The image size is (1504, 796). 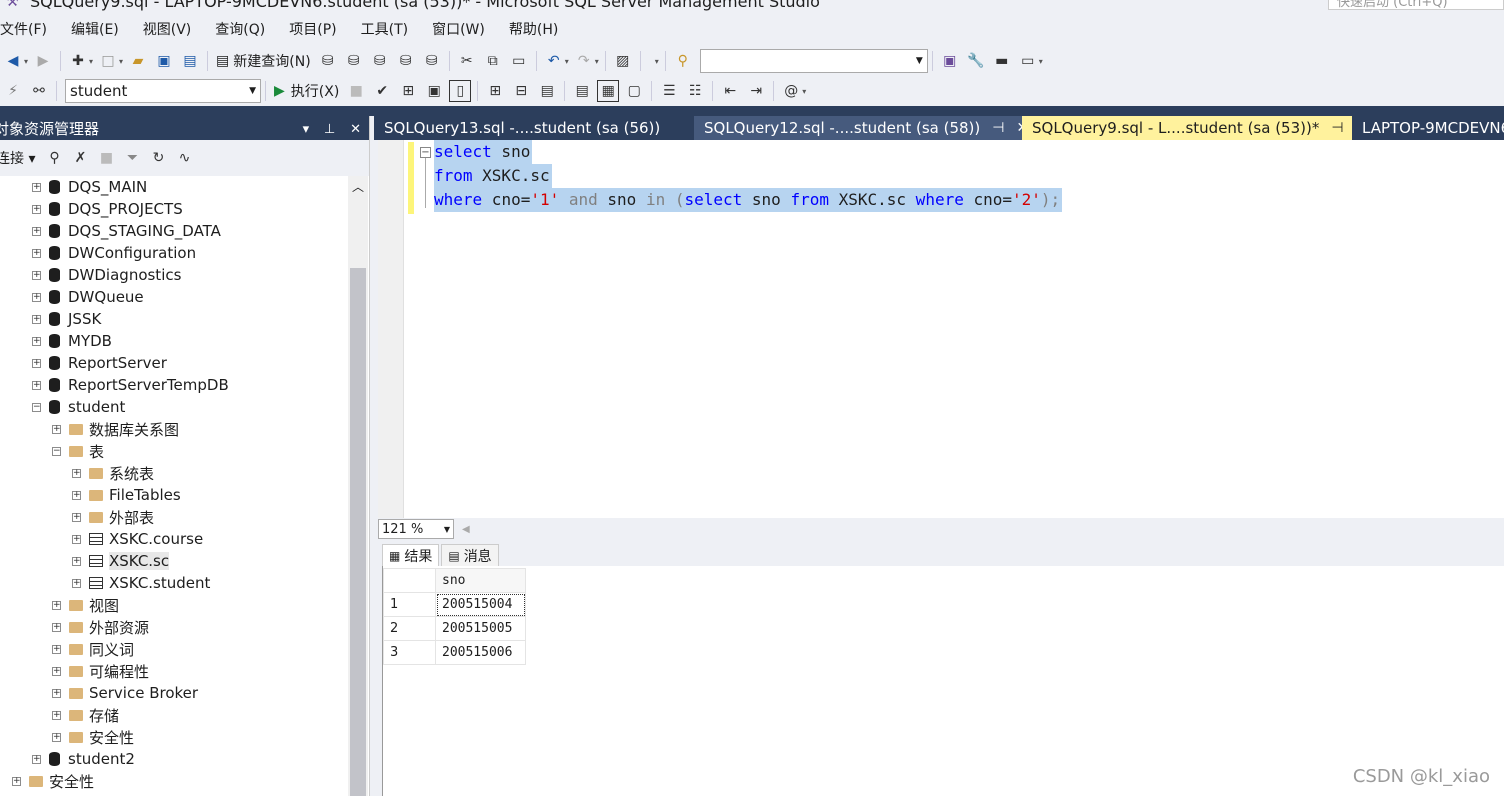 I want to click on toolbar-overflow-icon: ▾, so click(x=1041, y=61).